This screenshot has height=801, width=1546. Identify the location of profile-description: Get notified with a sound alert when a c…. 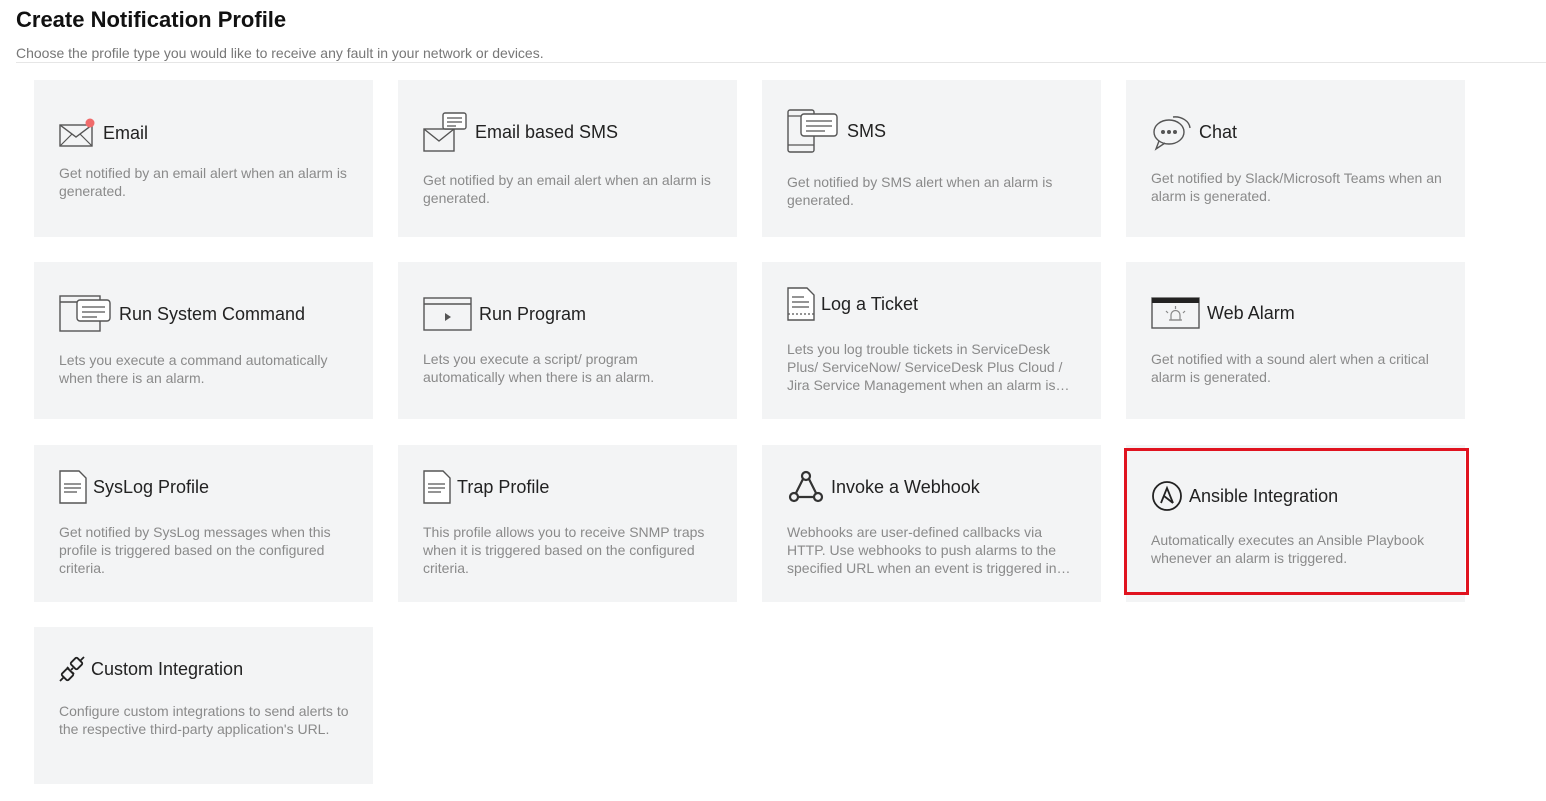
(1290, 368).